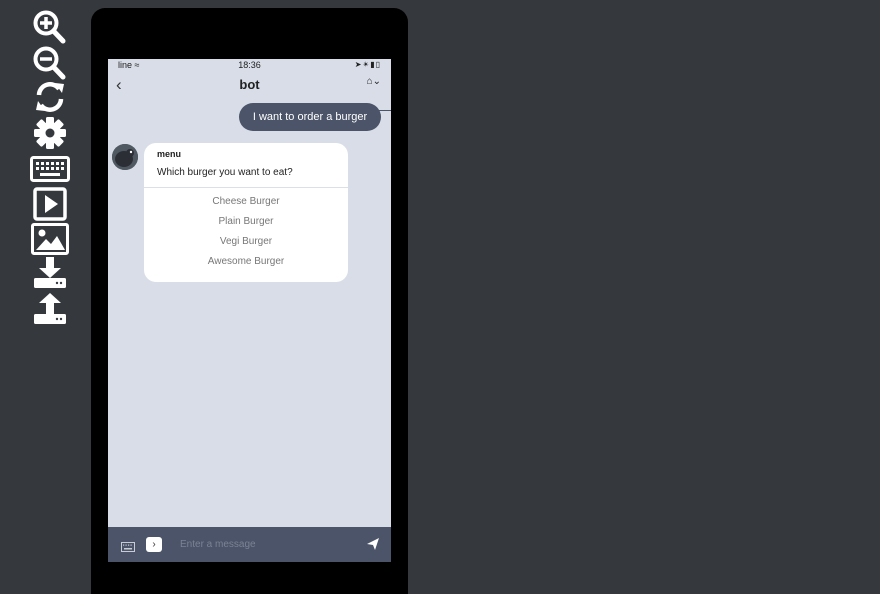  Describe the element at coordinates (375, 64) in the screenshot. I see `battery-icon: ▮▯` at that location.